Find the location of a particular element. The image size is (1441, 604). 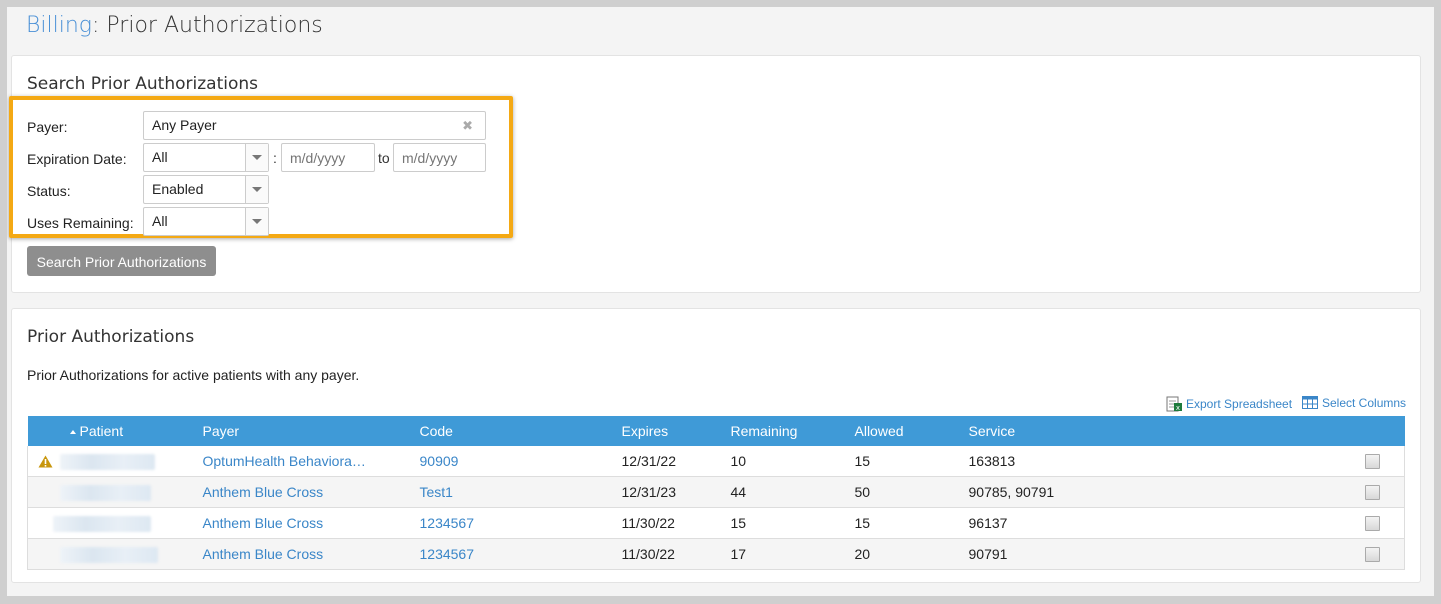

status-label: Status: is located at coordinates (49, 191).